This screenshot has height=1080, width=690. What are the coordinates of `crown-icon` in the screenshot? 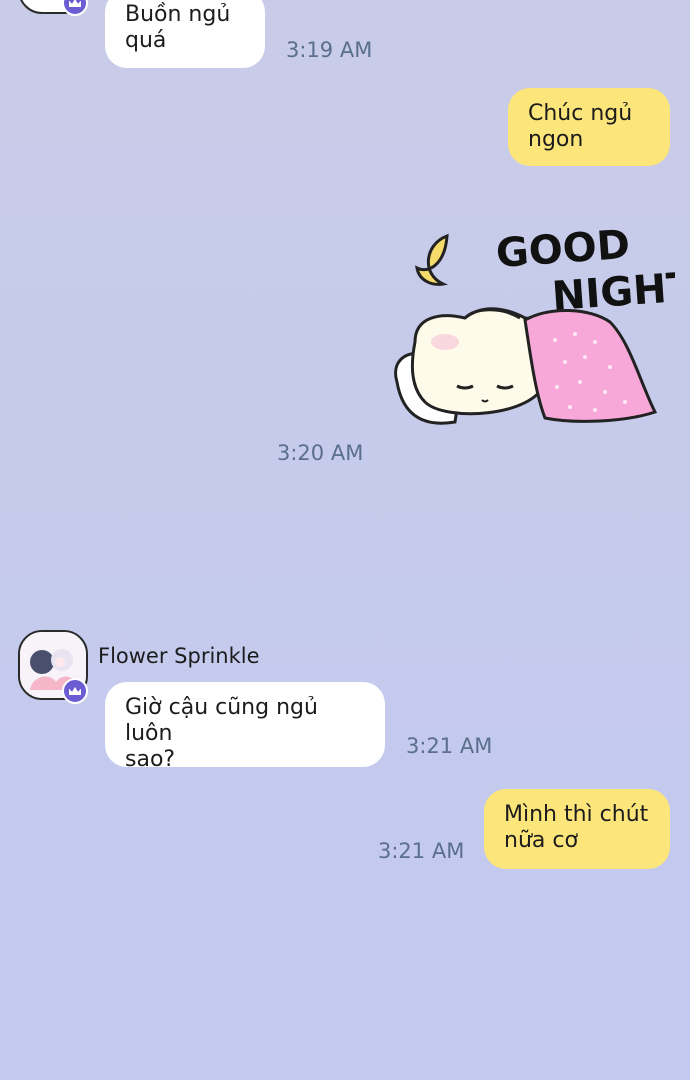 It's located at (75, 691).